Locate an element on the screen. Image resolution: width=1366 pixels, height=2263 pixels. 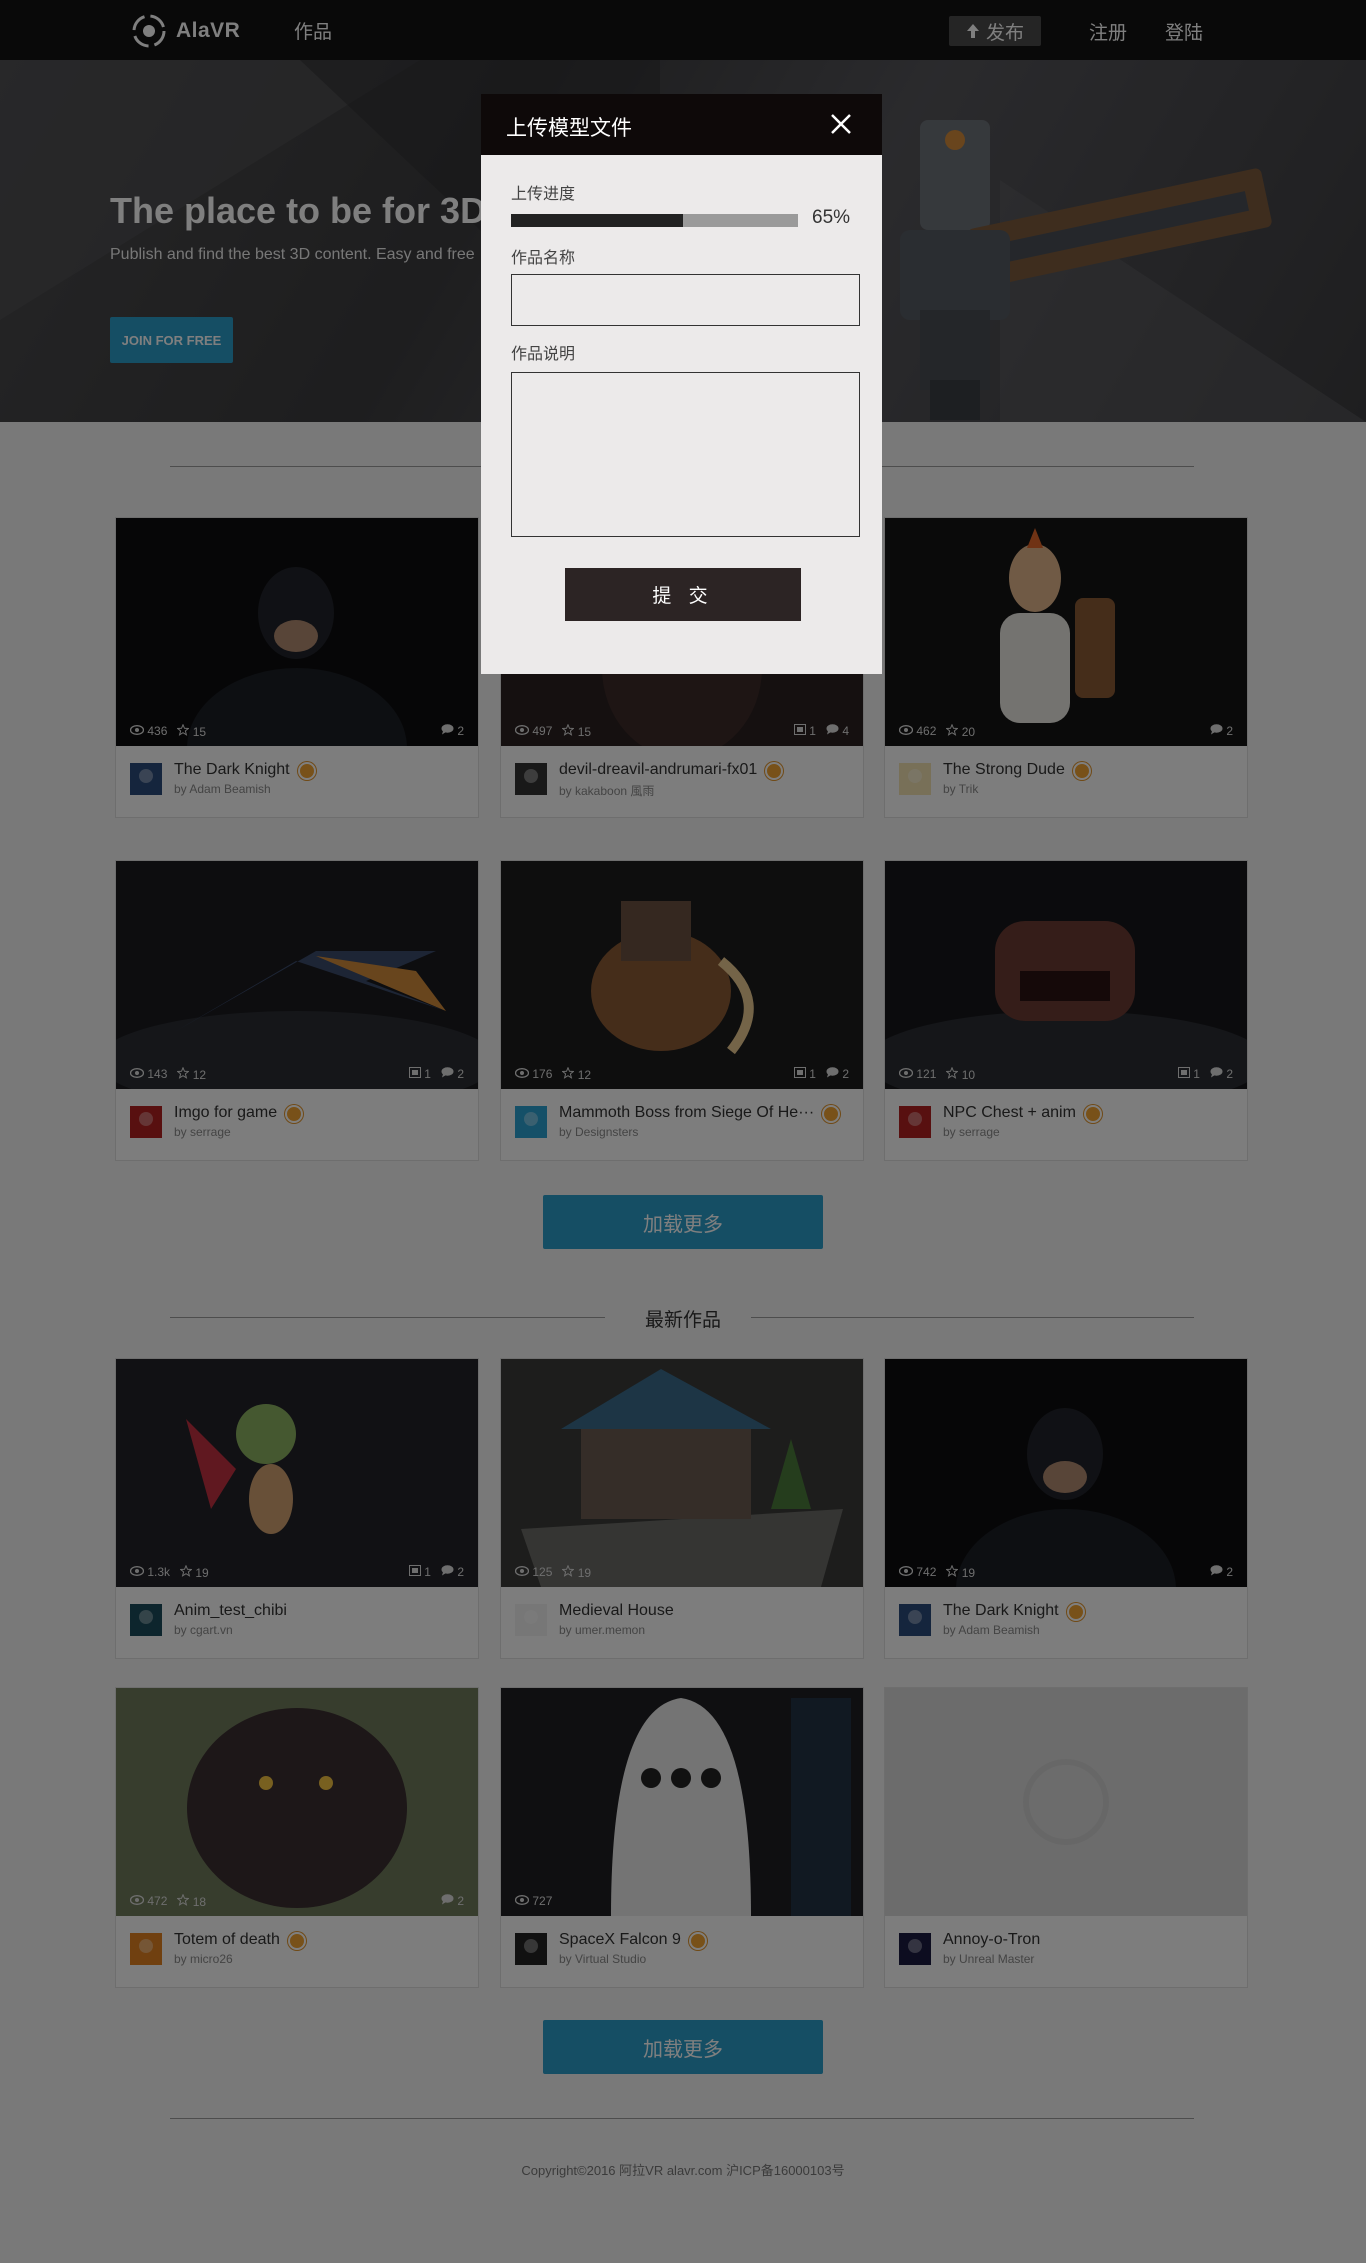
upload-modal: 上传模型文件 上传进度 65% 作品名称 作品说明 提 交 is located at coordinates (681, 384).